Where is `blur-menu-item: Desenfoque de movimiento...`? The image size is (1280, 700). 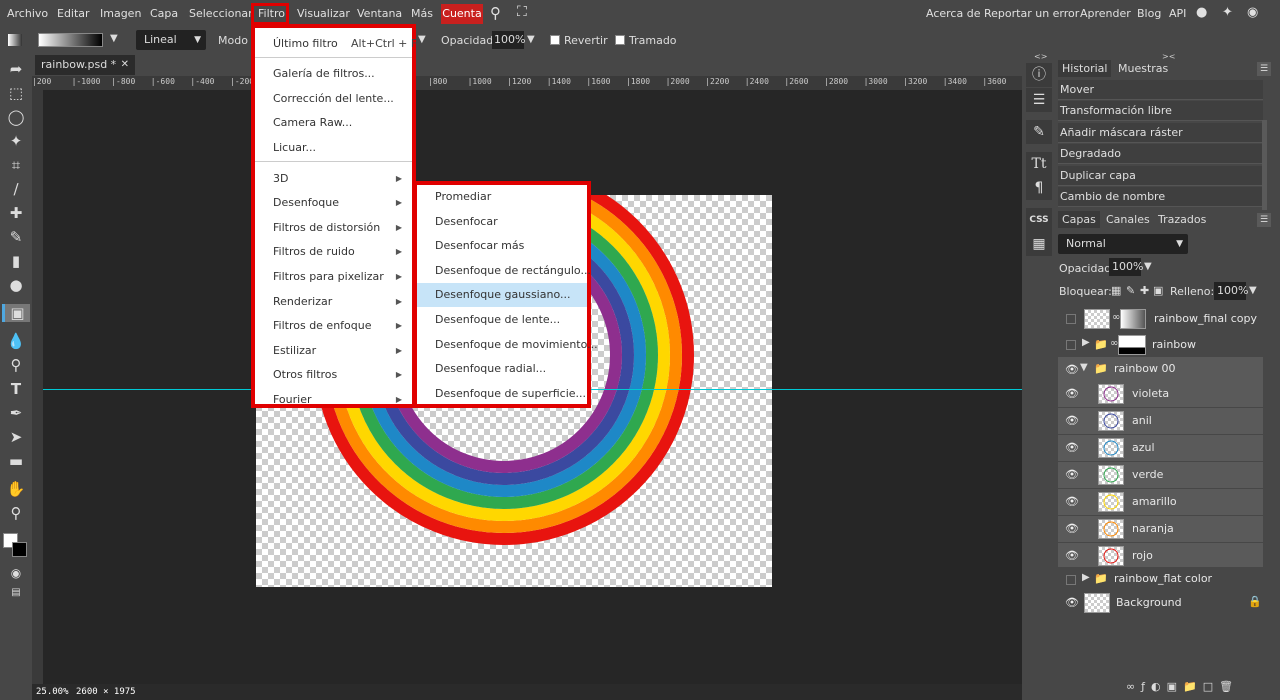
blur-menu-item: Desenfoque de movimiento... is located at coordinates (516, 344).